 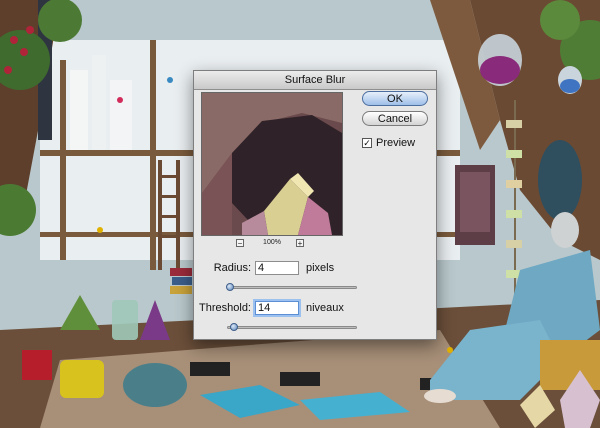 What do you see at coordinates (292, 287) in the screenshot?
I see `radius-slider-track` at bounding box center [292, 287].